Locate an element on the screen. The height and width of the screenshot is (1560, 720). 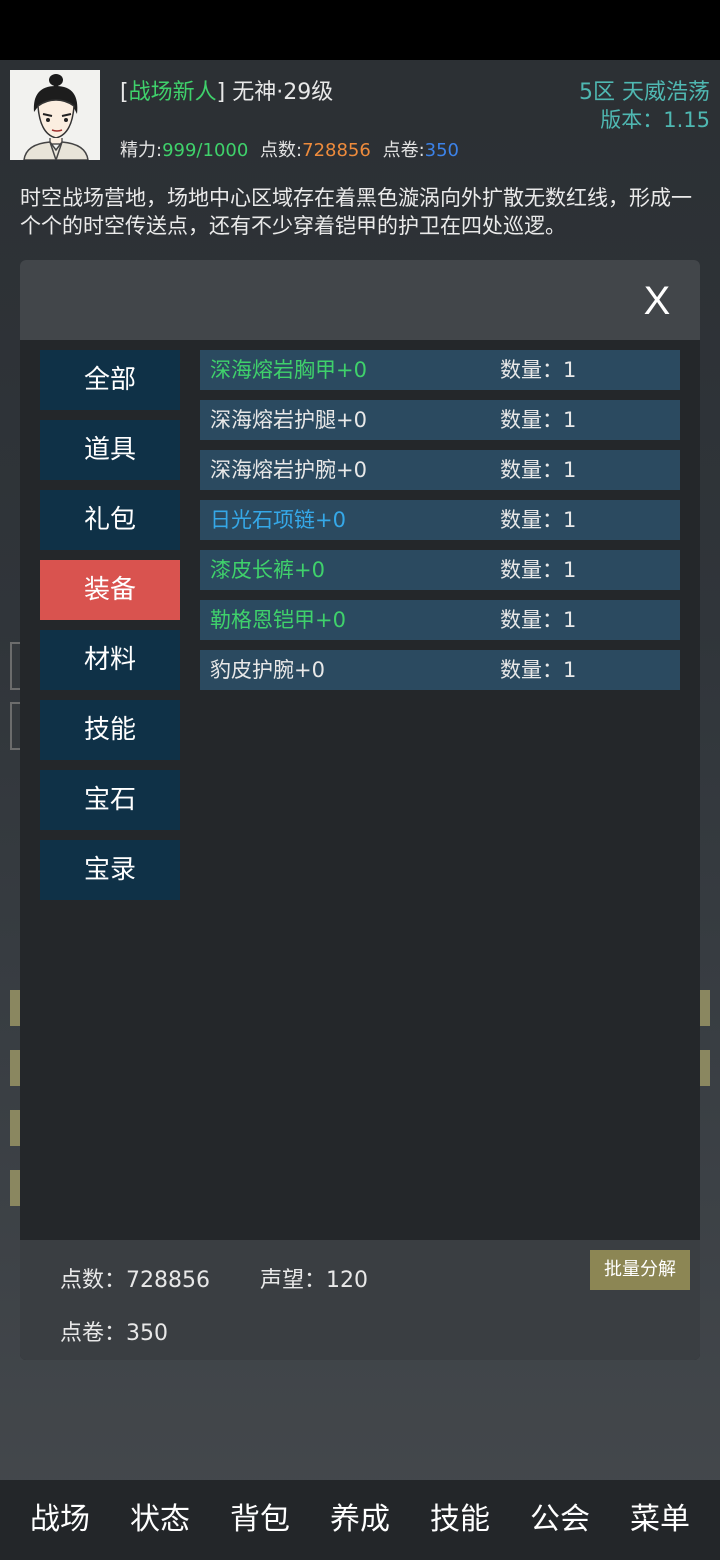
nav-battlefield: 战场 is located at coordinates (60, 1520).